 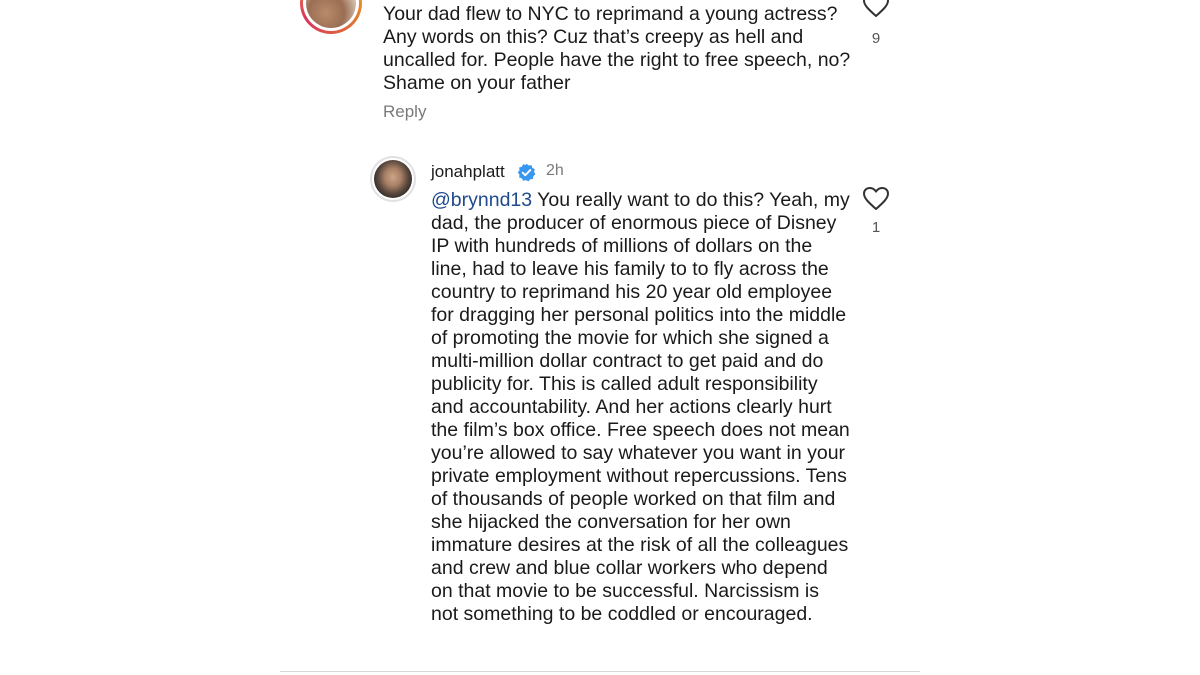 What do you see at coordinates (481, 200) in the screenshot?
I see `mention-link: @brynnd13` at bounding box center [481, 200].